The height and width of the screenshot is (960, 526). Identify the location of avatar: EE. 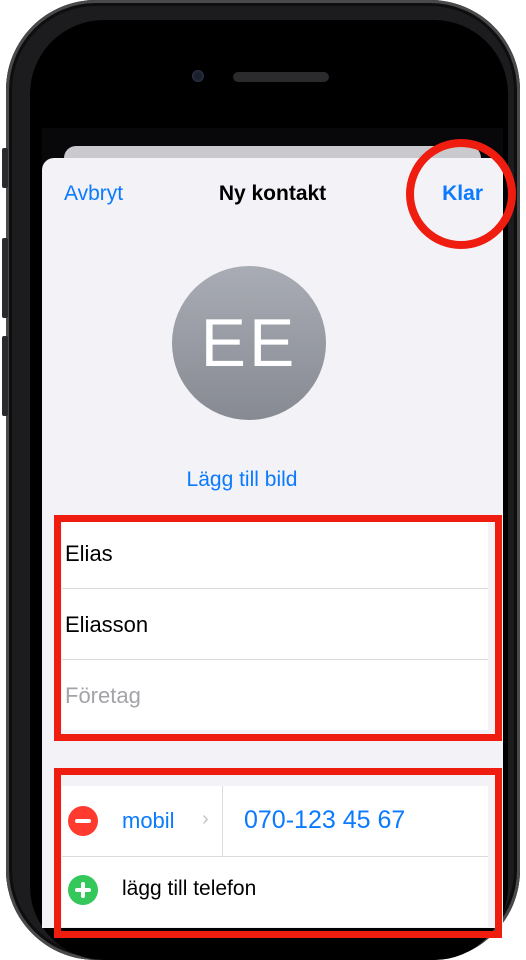
(249, 343).